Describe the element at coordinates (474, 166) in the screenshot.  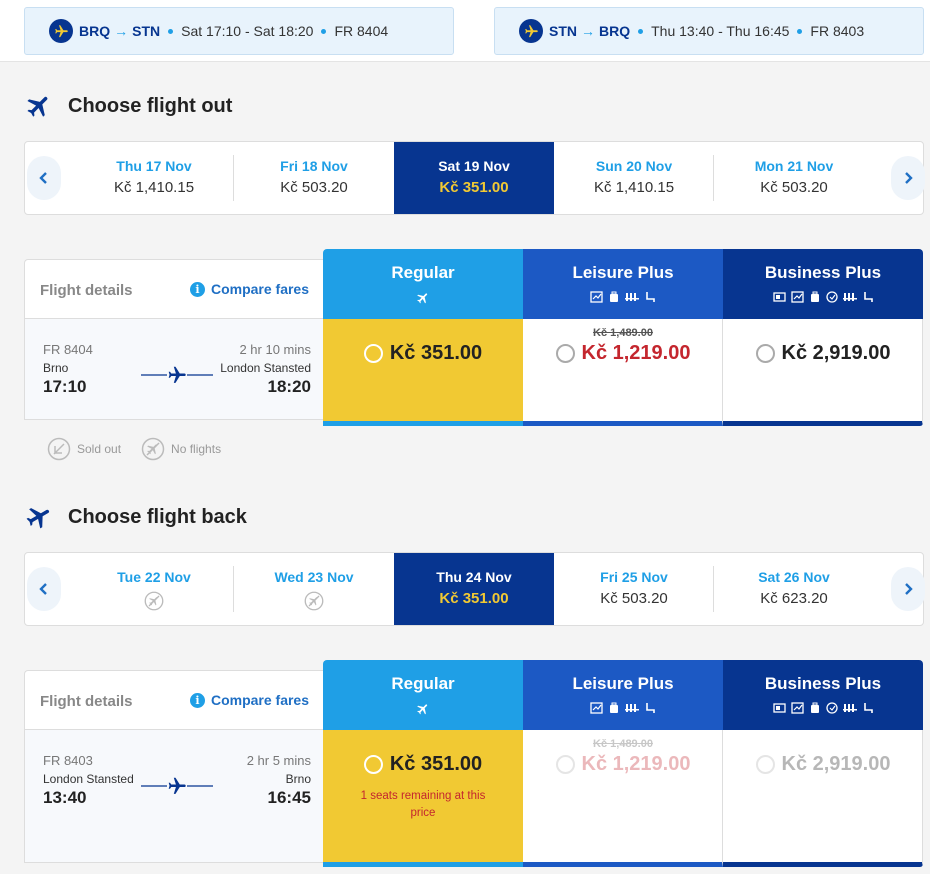
I see `date-label: Sat 19 Nov` at that location.